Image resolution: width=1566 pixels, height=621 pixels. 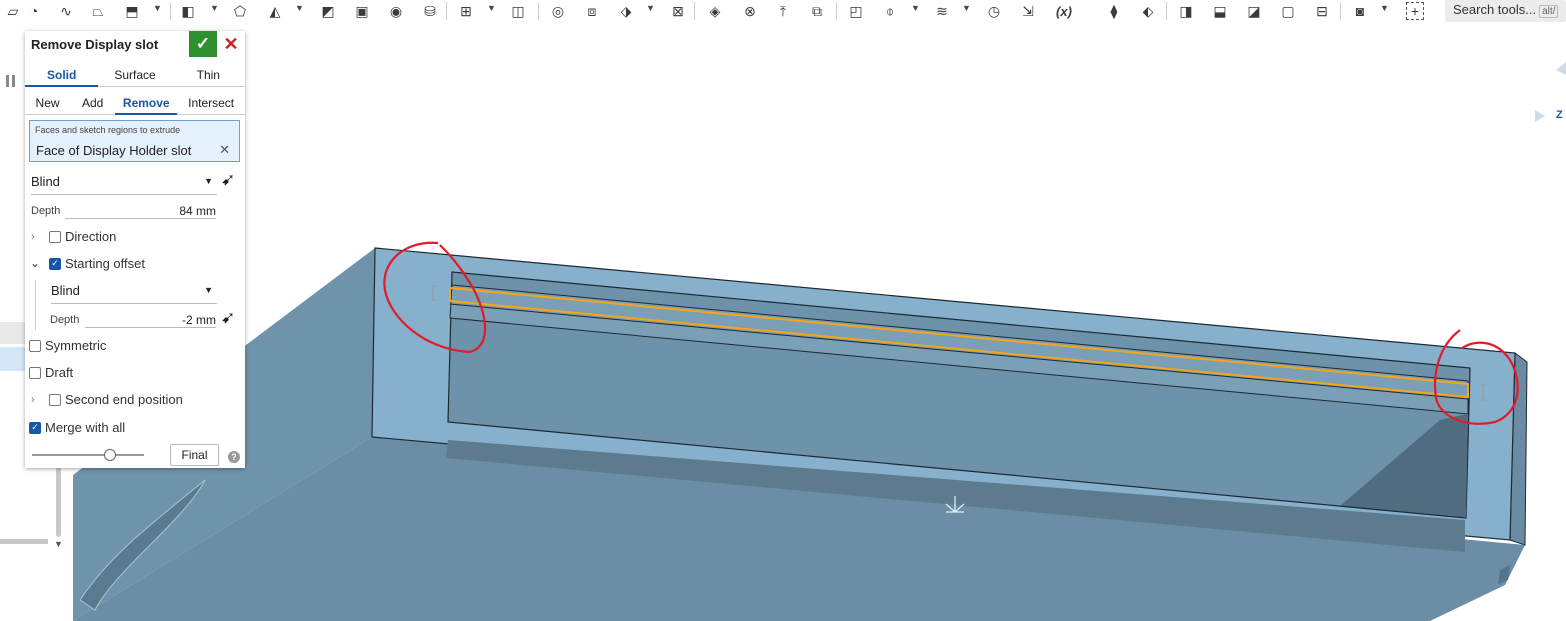 I want to click on modify-fillet-icon: ◈, so click(x=715, y=11).